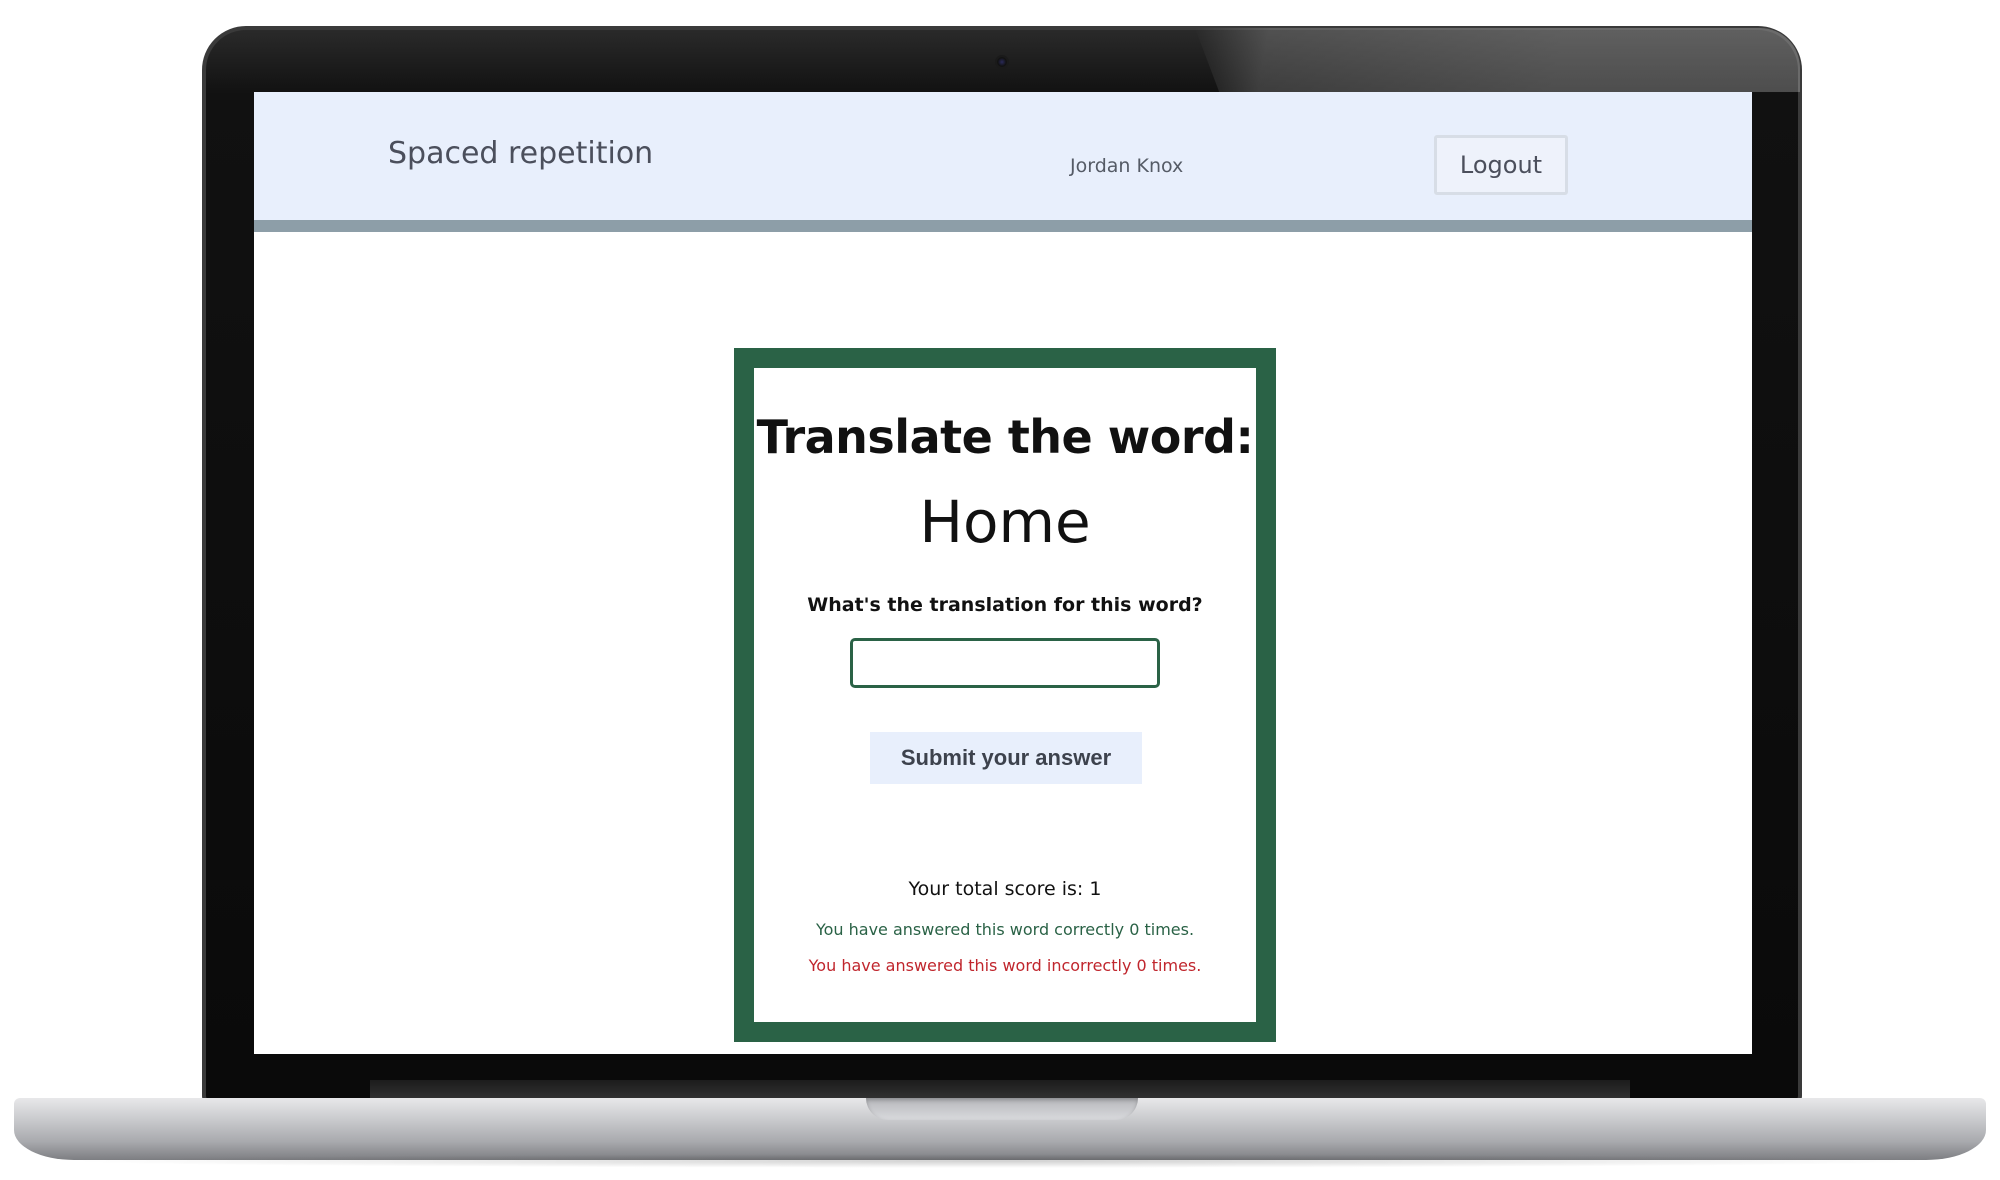 Image resolution: width=2000 pixels, height=1180 pixels. I want to click on webcam-icon, so click(1002, 62).